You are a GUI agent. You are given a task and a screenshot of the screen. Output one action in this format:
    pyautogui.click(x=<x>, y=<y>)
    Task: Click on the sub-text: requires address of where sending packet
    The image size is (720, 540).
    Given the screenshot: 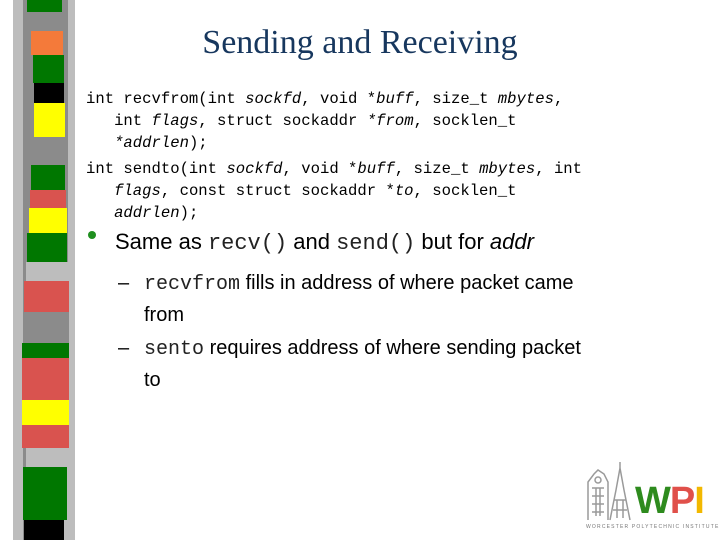 What is the action you would take?
    pyautogui.click(x=392, y=348)
    